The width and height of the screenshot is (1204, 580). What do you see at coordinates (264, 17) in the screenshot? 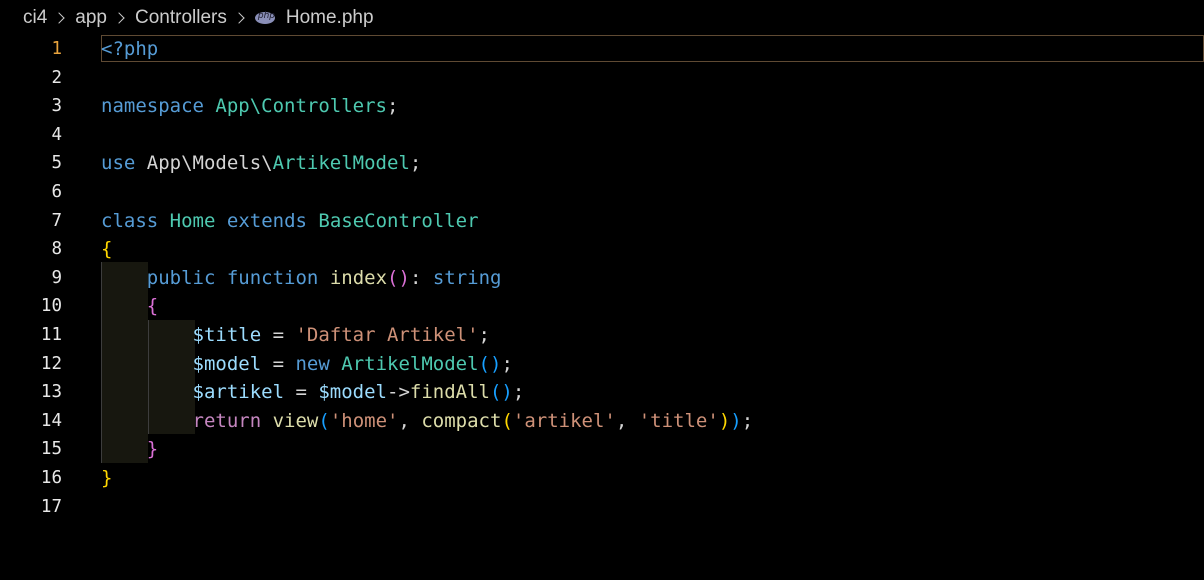
I see `php-file-icon` at bounding box center [264, 17].